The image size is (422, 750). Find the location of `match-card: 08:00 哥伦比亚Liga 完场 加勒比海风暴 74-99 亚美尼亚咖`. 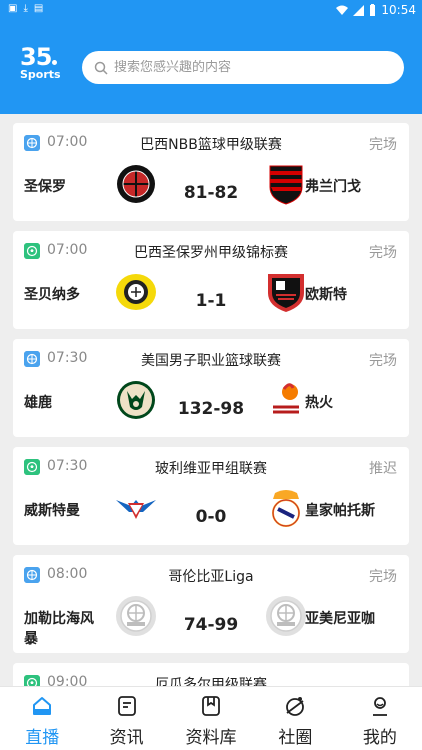

match-card: 08:00 哥伦比亚Liga 完场 加勒比海风暴 74-99 亚美尼亚咖 is located at coordinates (211, 604).